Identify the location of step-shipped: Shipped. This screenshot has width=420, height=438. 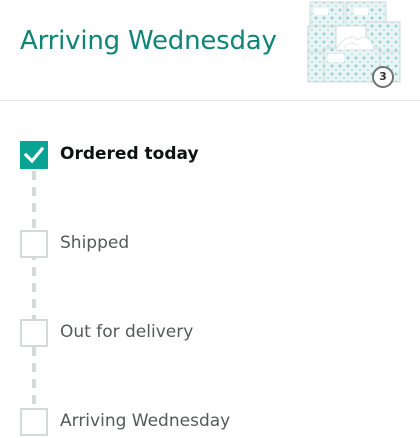
(210, 245).